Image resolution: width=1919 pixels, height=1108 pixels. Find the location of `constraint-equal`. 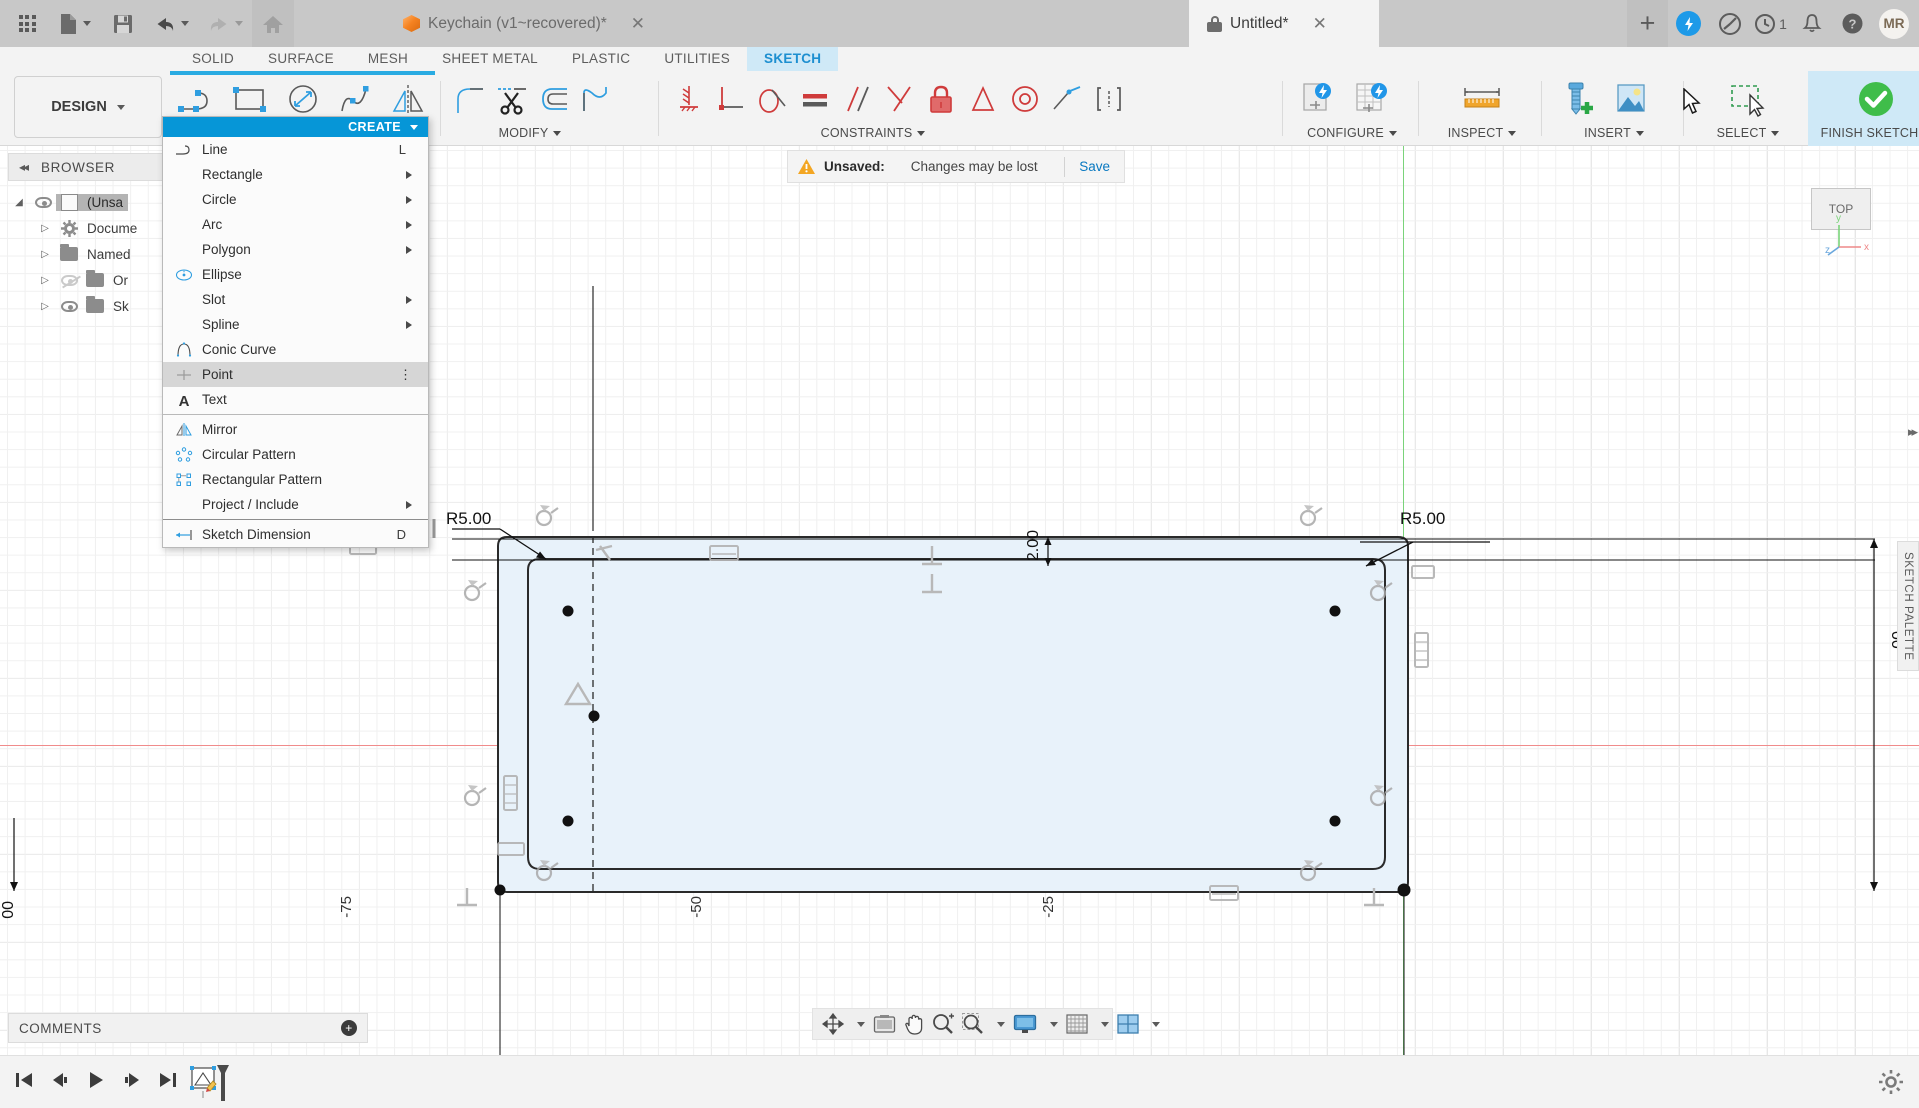

constraint-equal is located at coordinates (815, 99).